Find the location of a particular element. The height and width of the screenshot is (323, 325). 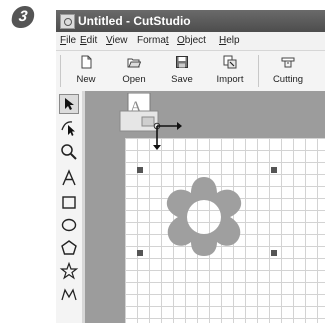

step-number-badge: 3 is located at coordinates (23, 17).